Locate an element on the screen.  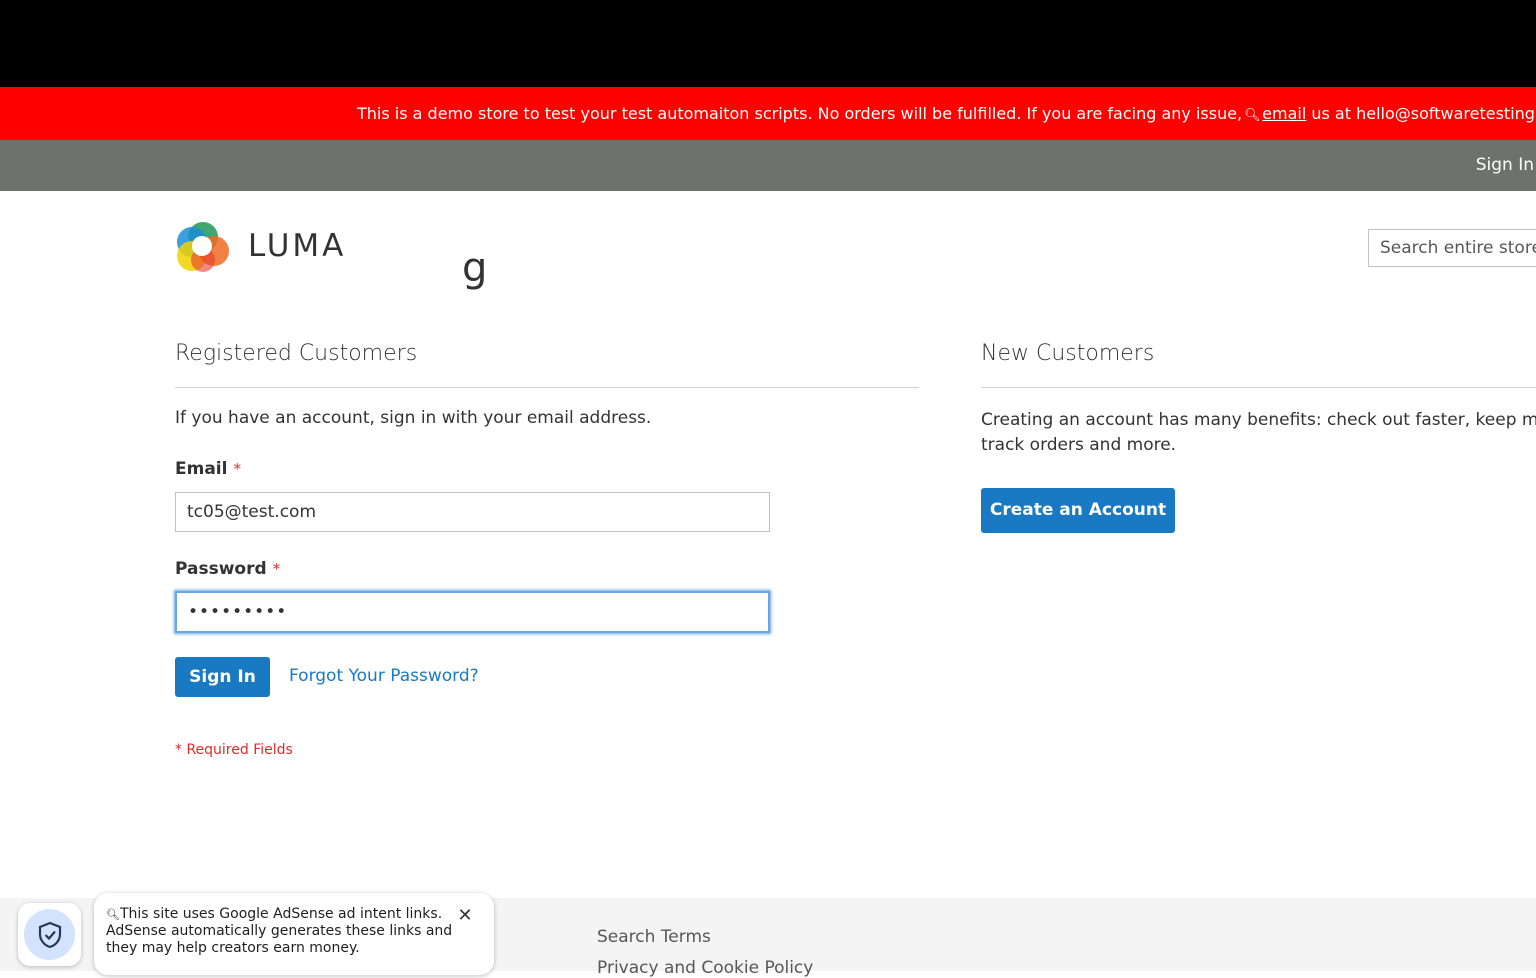
banner-text-after: us at hello@softwaretestingboard.com is located at coordinates (1423, 113).